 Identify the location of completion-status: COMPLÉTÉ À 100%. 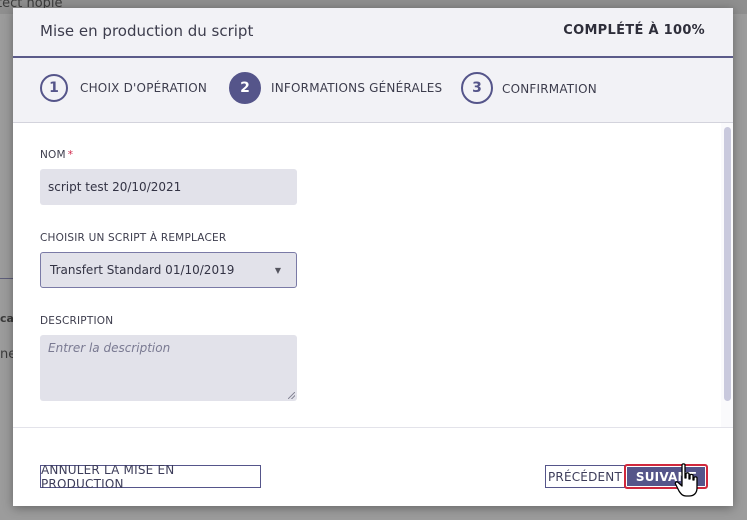
(634, 30).